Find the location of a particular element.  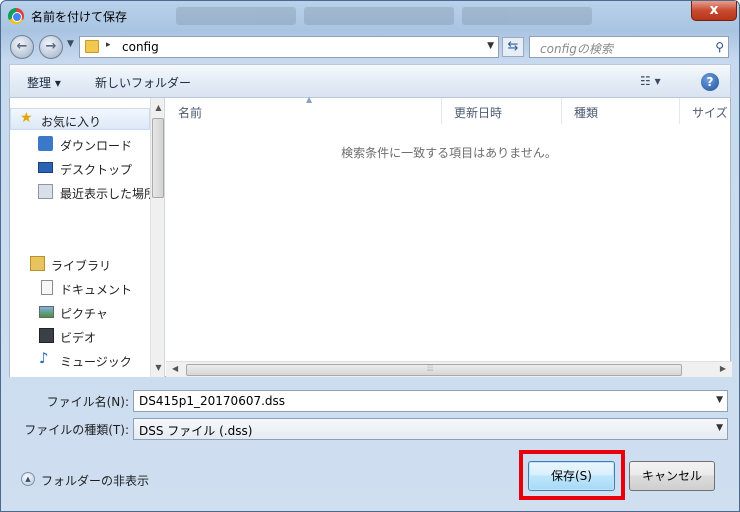

chrome-icon is located at coordinates (16, 16).